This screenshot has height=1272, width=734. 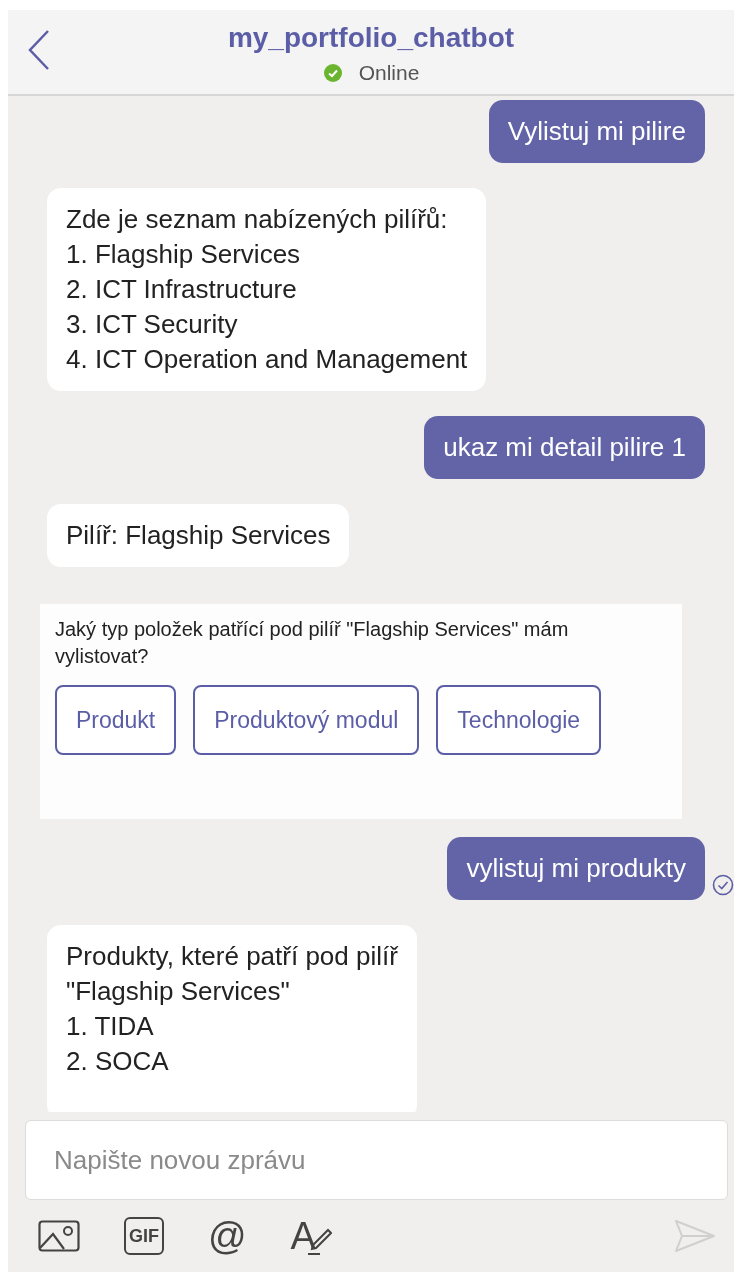 I want to click on option-button: Produkt, so click(x=116, y=720).